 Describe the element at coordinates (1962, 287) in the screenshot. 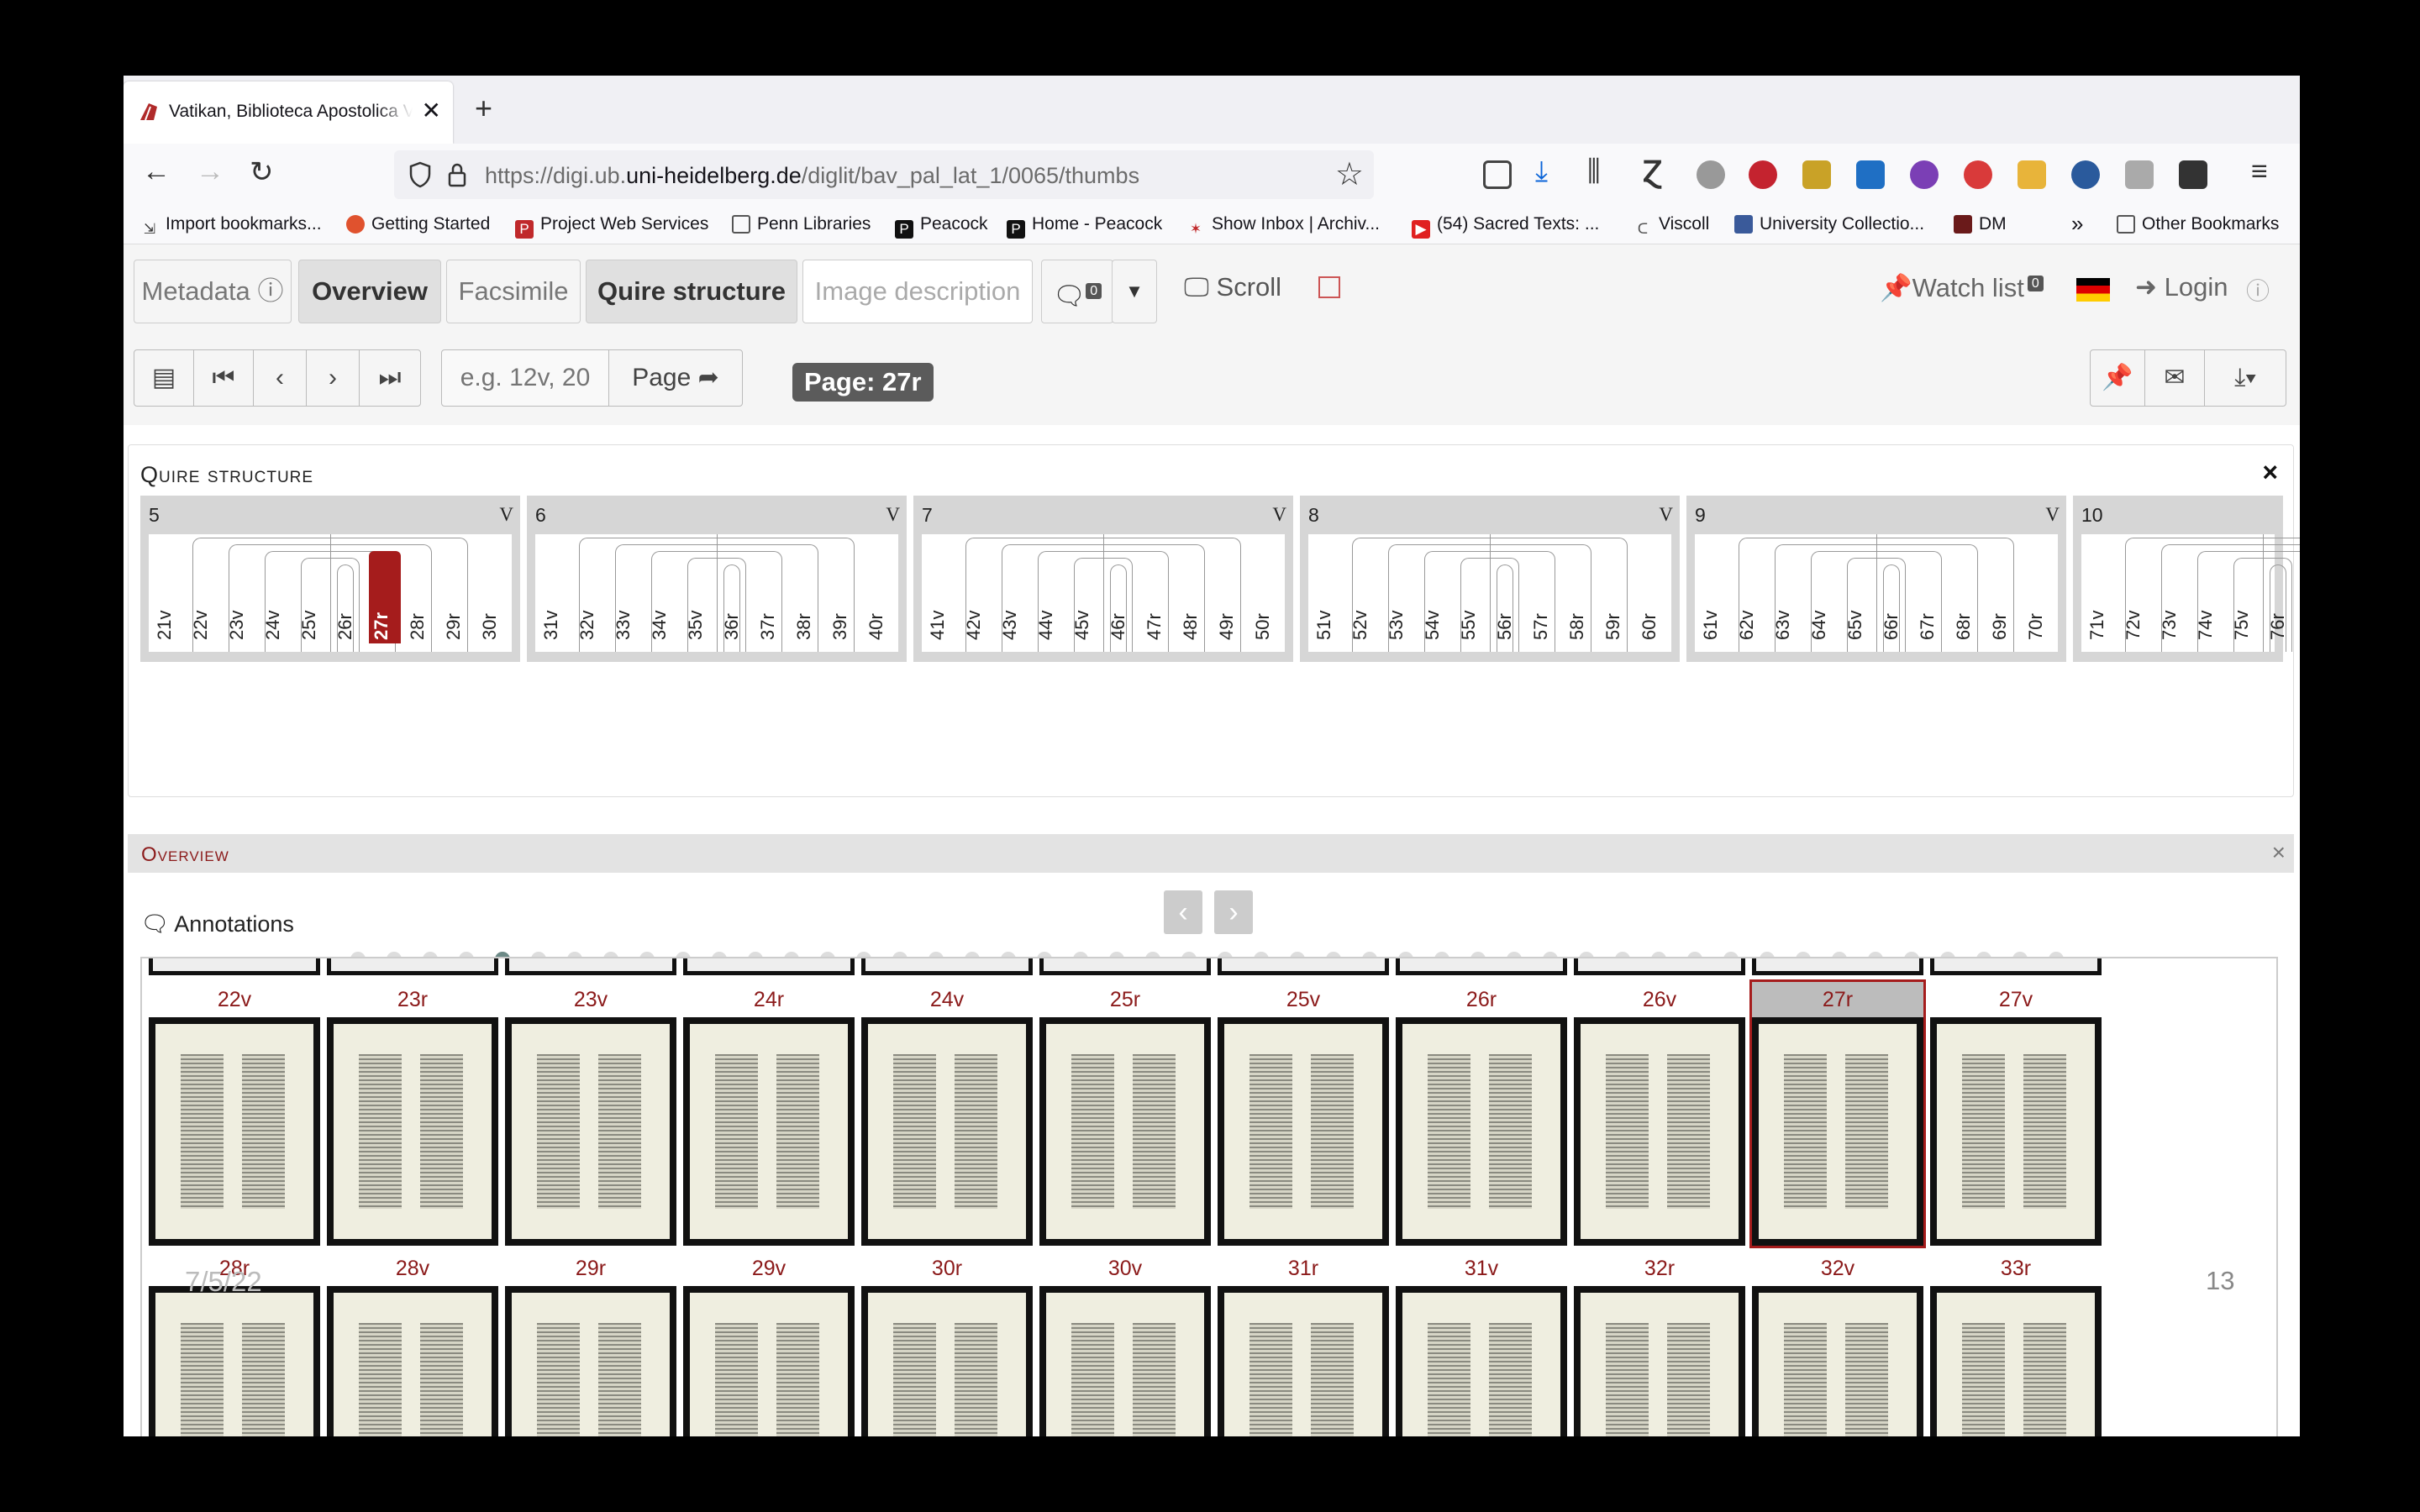

I see `watch-list-button: 📌Watch list 0` at that location.